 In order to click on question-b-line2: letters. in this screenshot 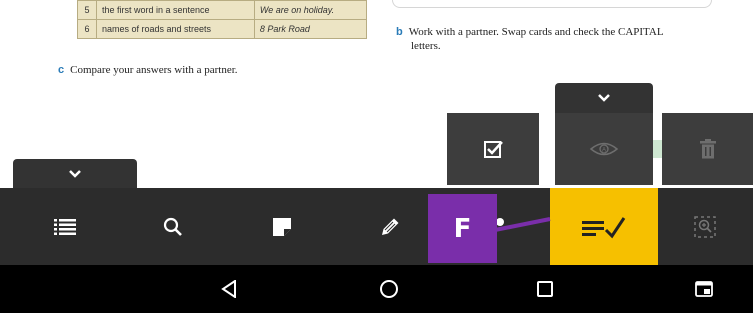, I will do `click(426, 46)`.